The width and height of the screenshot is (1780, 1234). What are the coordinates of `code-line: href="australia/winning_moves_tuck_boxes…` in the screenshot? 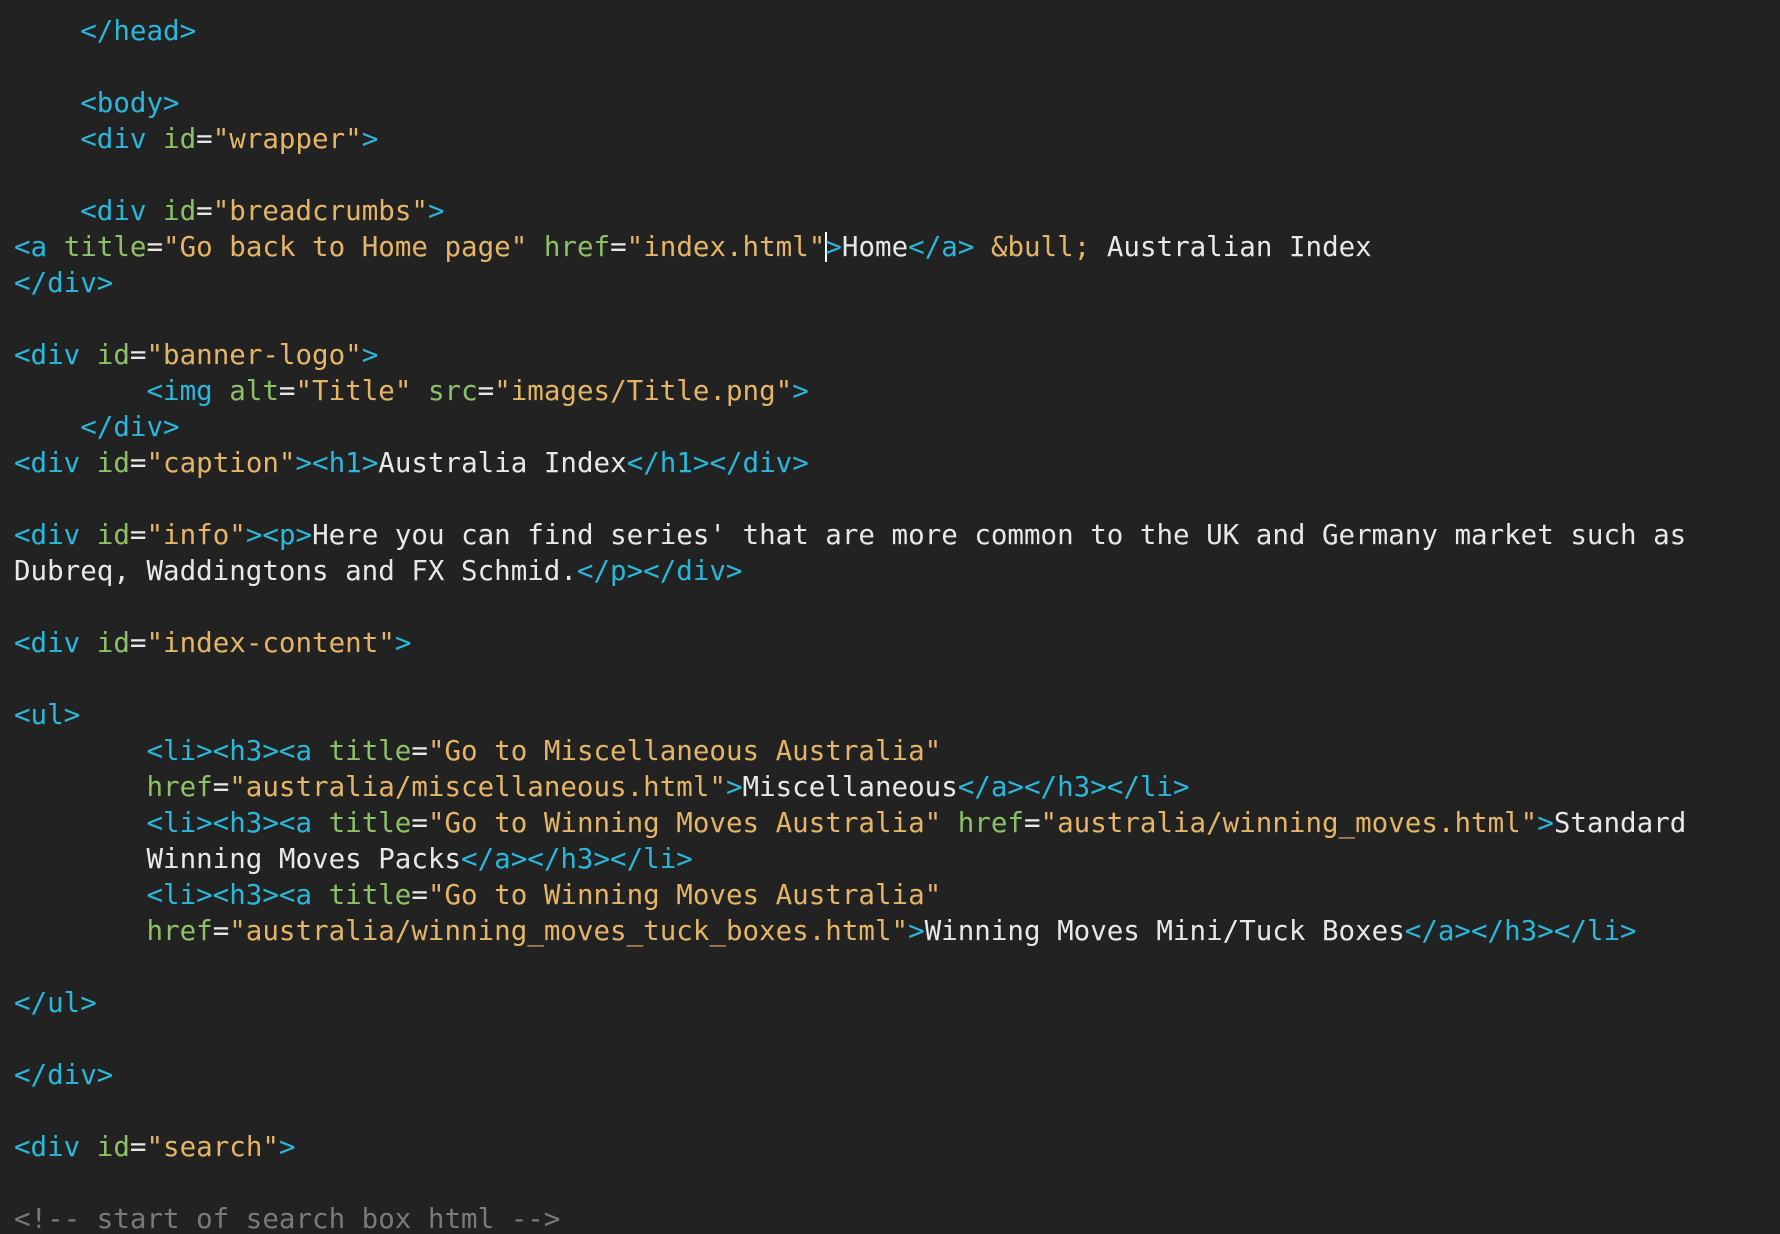 It's located at (850, 931).